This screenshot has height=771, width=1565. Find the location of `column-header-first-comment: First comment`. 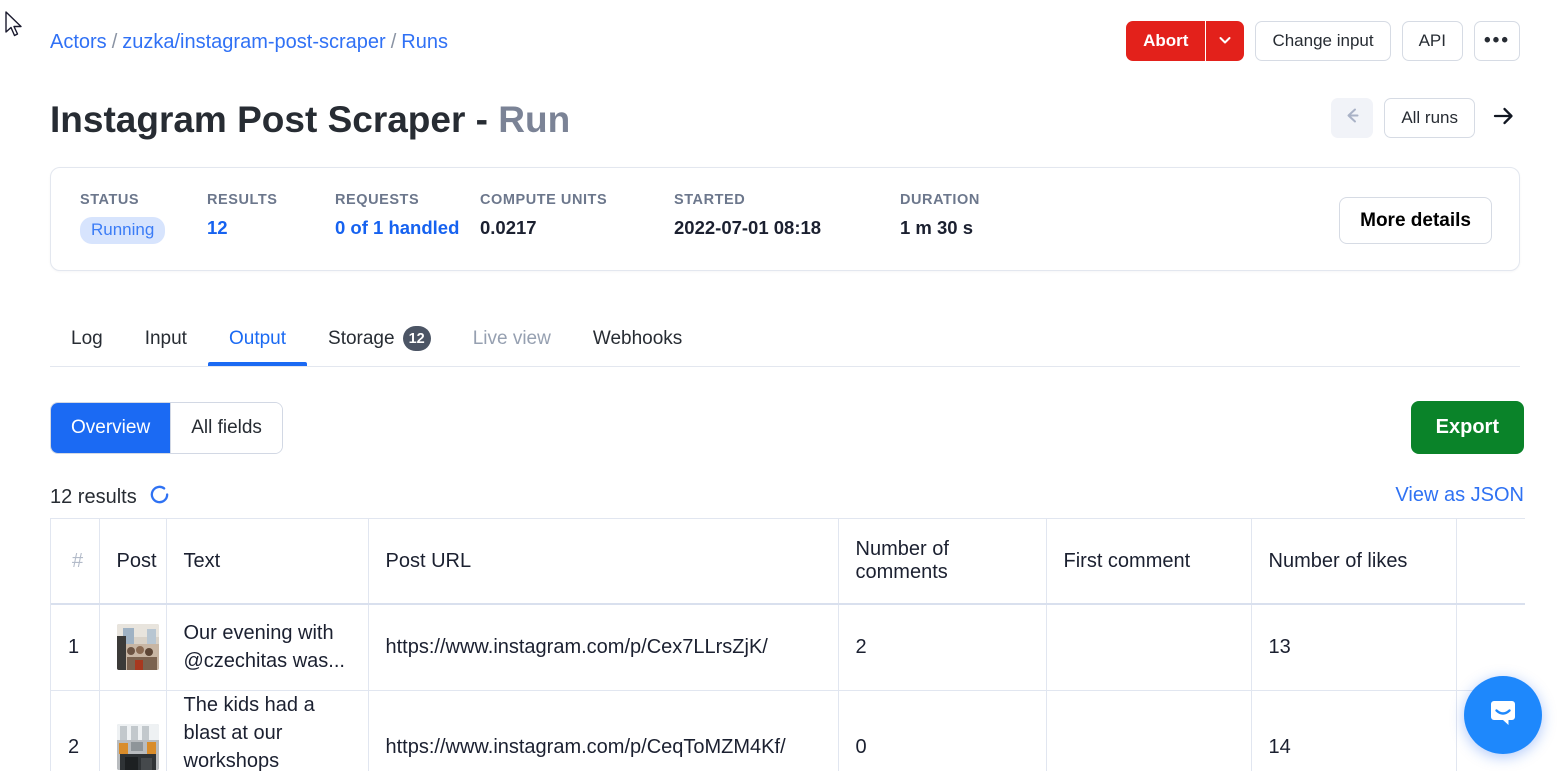

column-header-first-comment: First comment is located at coordinates (1149, 562).